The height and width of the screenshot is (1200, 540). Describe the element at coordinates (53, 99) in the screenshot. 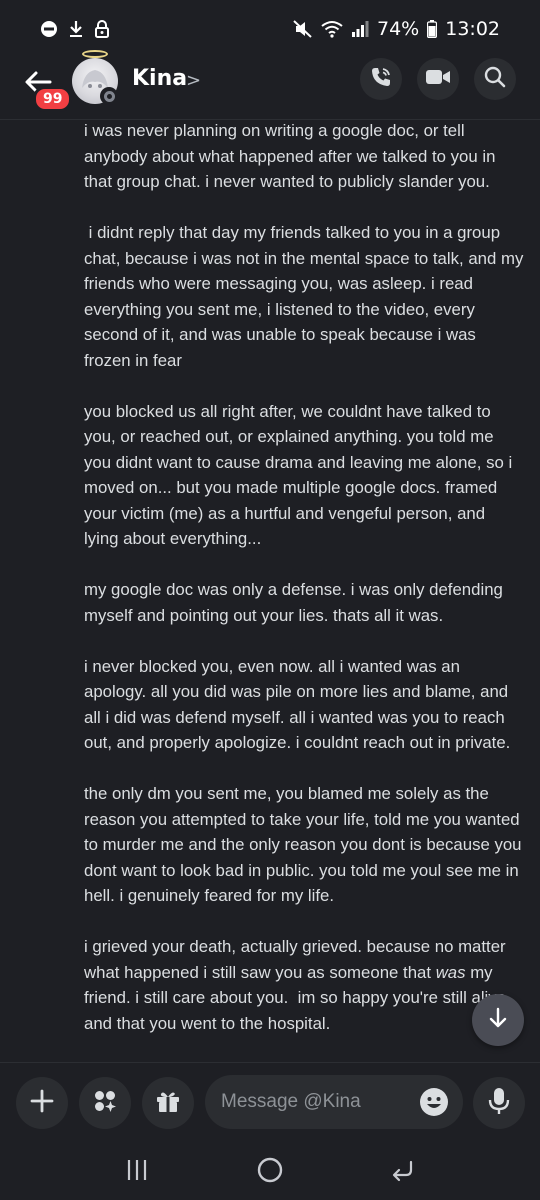

I see `unread-badge: 99` at that location.